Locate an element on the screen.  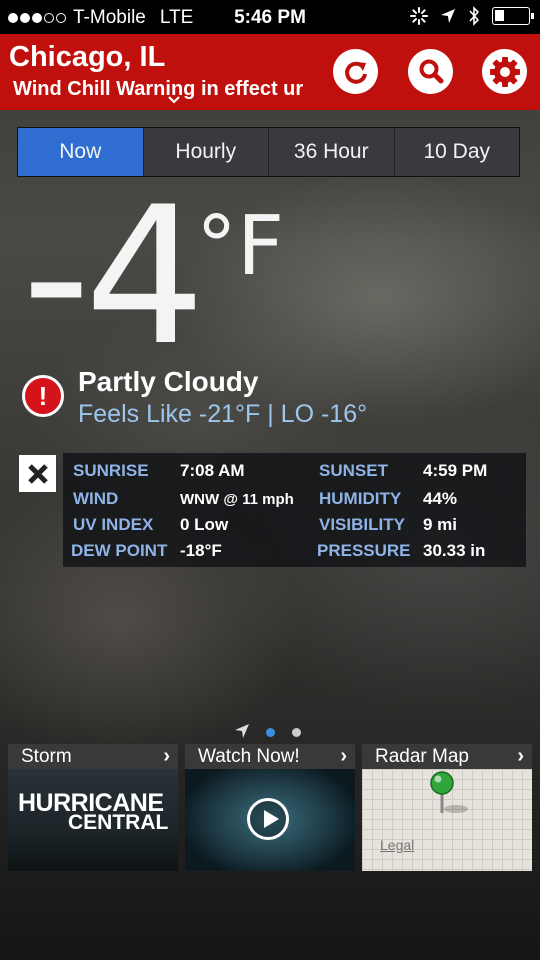
detail-label: SUNRISE is located at coordinates (111, 470).